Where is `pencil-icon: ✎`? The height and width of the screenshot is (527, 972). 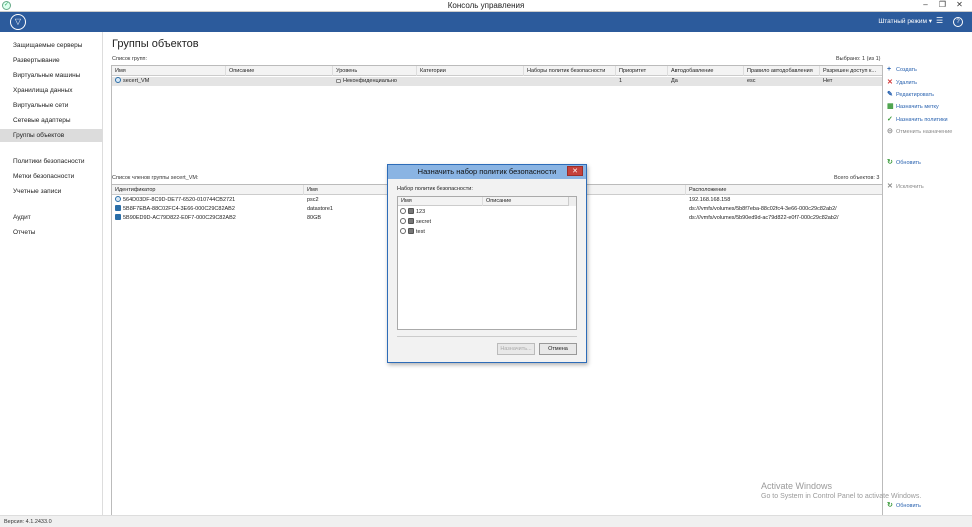 pencil-icon: ✎ is located at coordinates (890, 94).